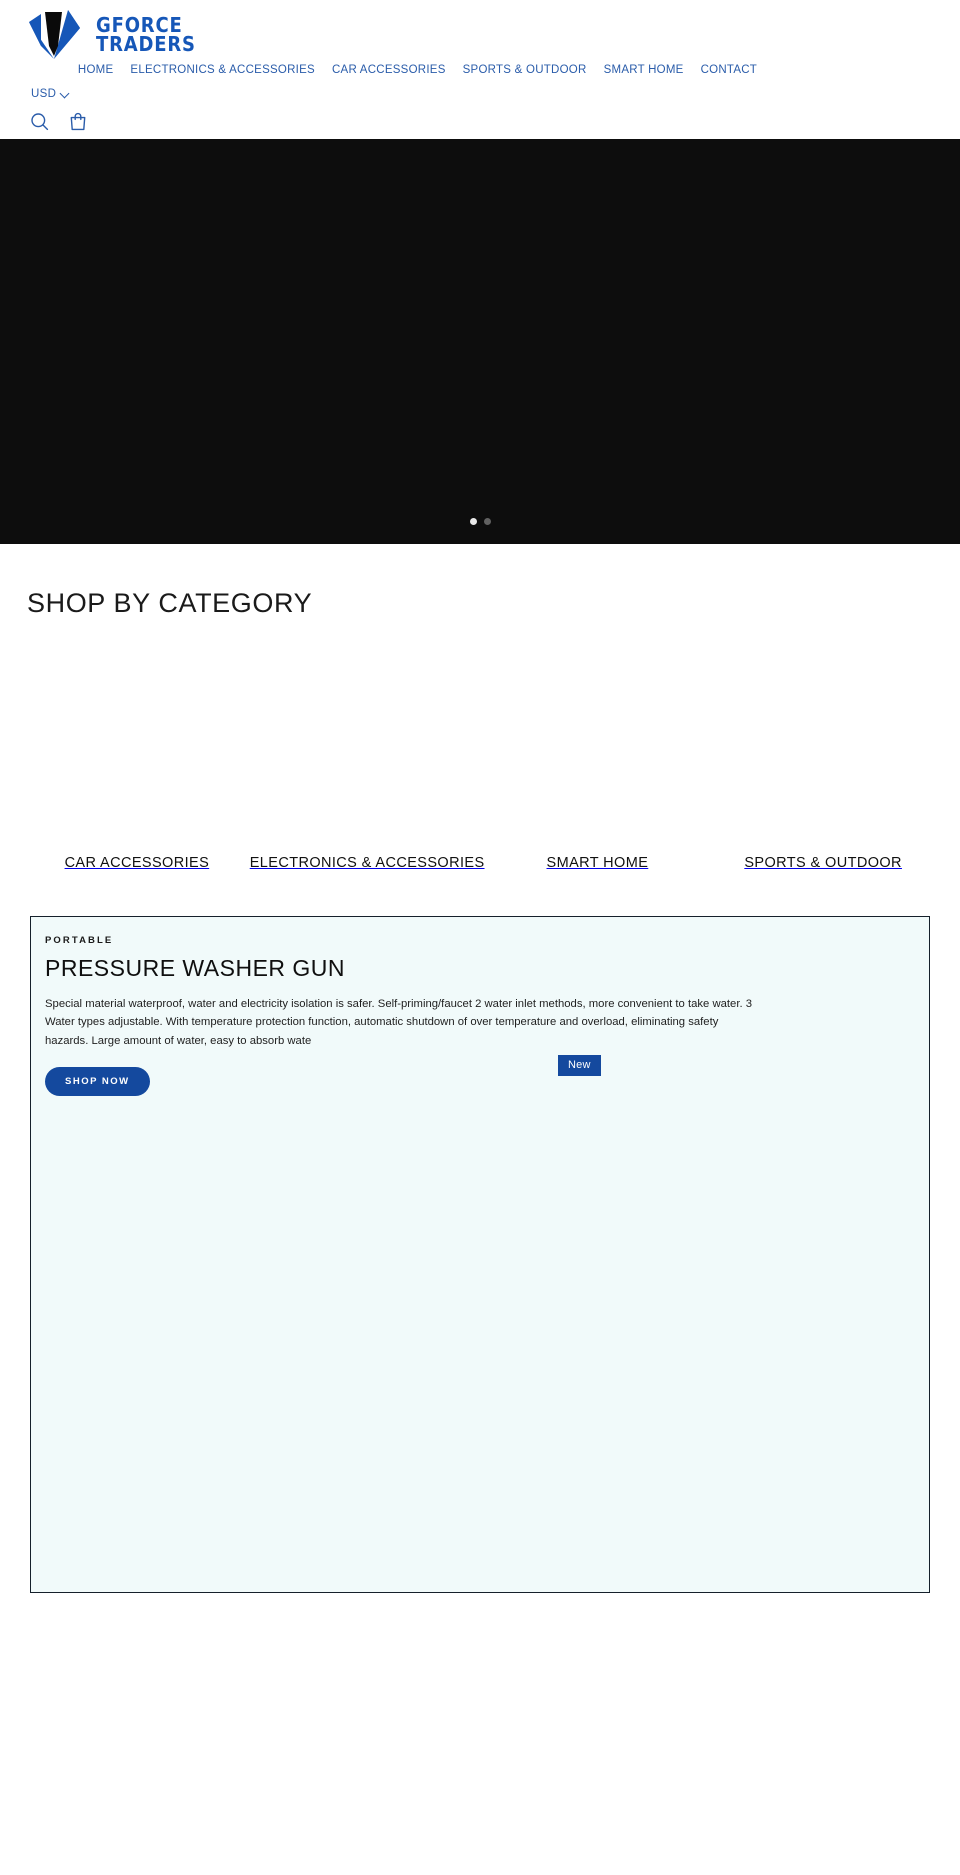 The width and height of the screenshot is (960, 1875). I want to click on nav-item-home: HOME, so click(96, 70).